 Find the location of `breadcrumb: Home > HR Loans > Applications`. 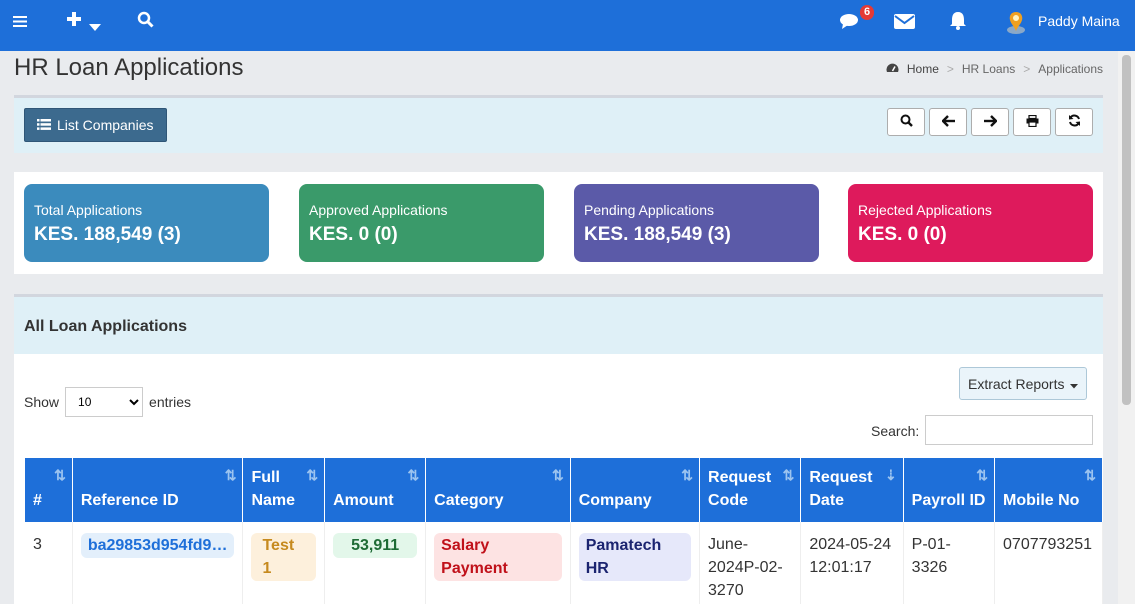

breadcrumb: Home > HR Loans > Applications is located at coordinates (994, 69).